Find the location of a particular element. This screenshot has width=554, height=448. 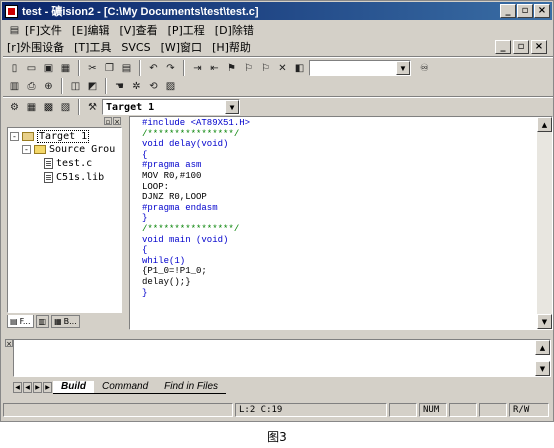

copy-icon: ❐ is located at coordinates (109, 68).